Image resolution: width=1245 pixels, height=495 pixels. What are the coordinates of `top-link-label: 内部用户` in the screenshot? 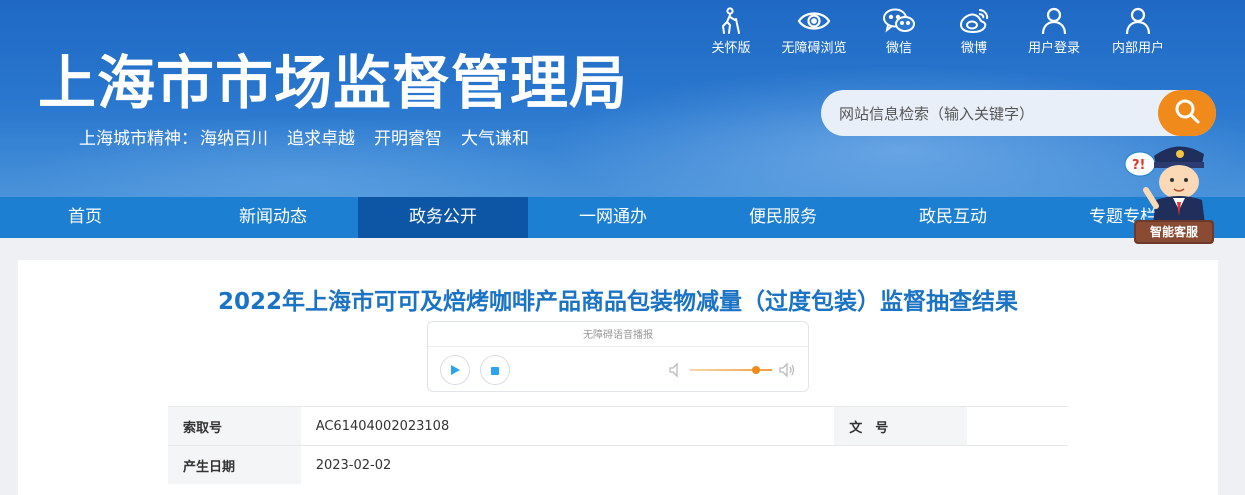 It's located at (1137, 48).